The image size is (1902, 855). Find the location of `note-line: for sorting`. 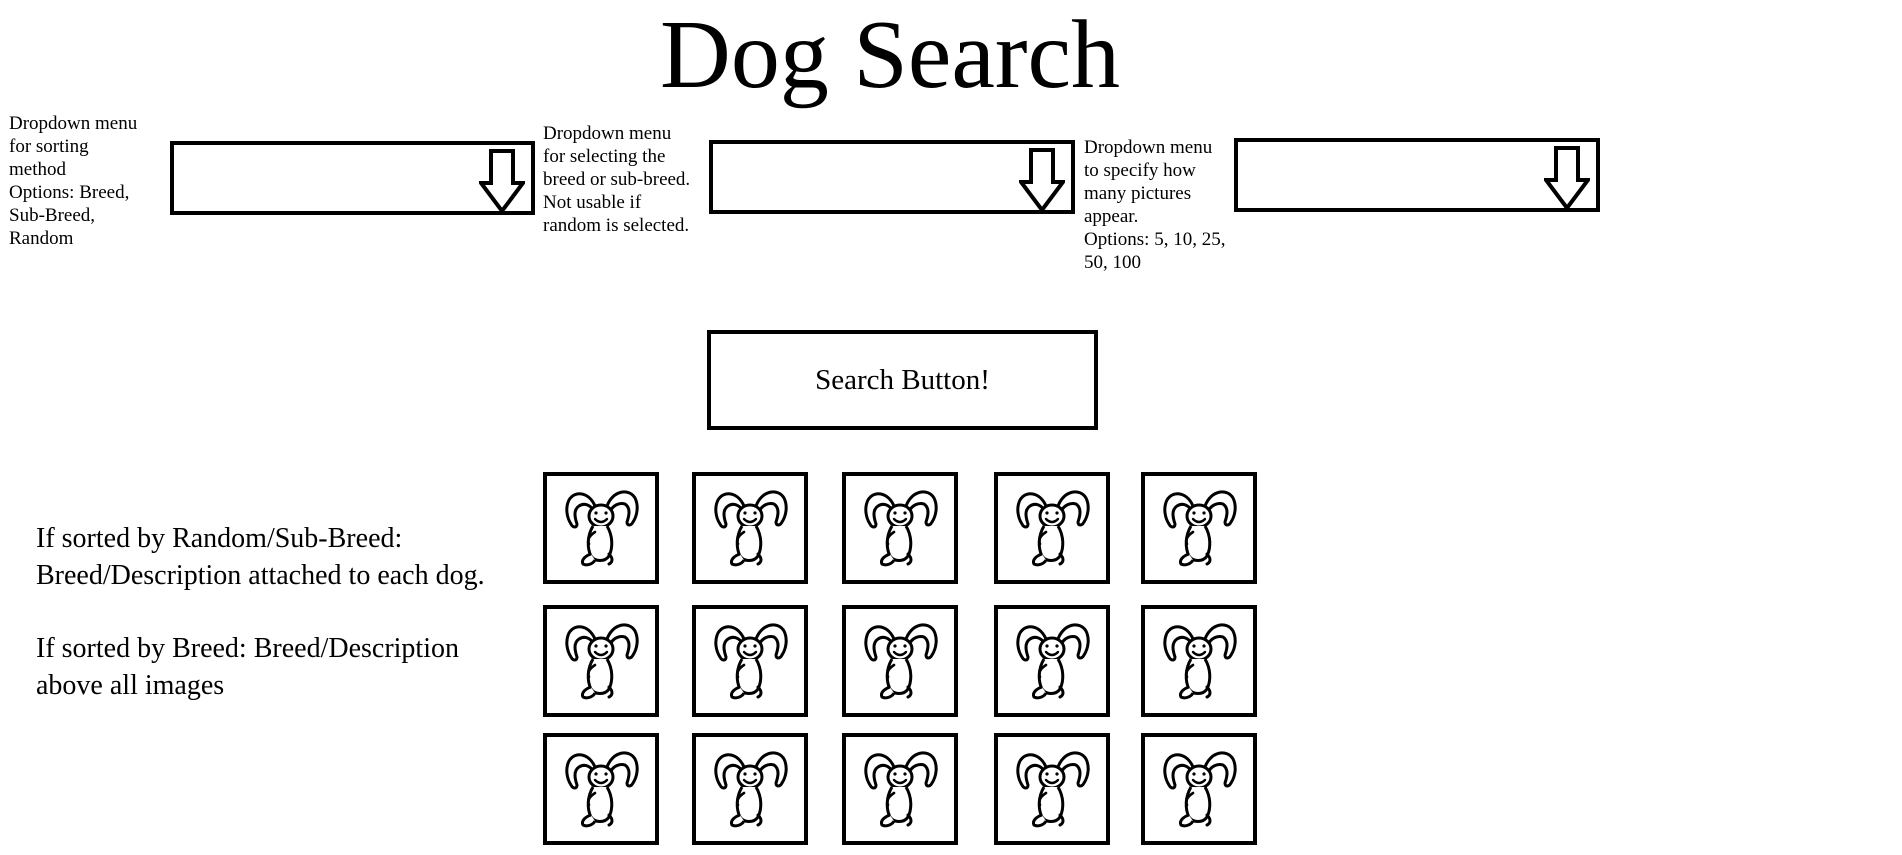

note-line: for sorting is located at coordinates (49, 146).